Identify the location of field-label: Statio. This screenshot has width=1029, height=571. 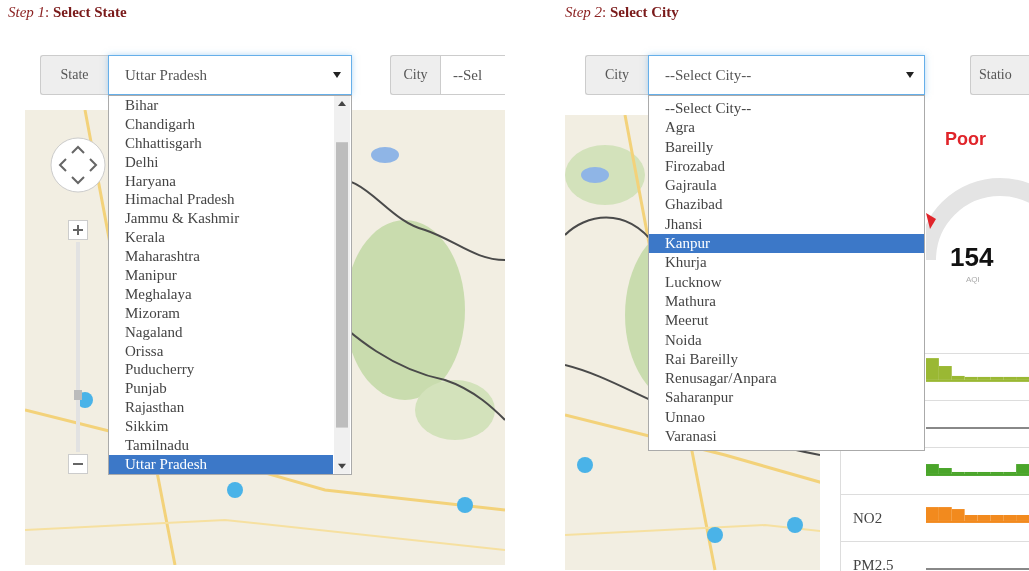
(999, 75).